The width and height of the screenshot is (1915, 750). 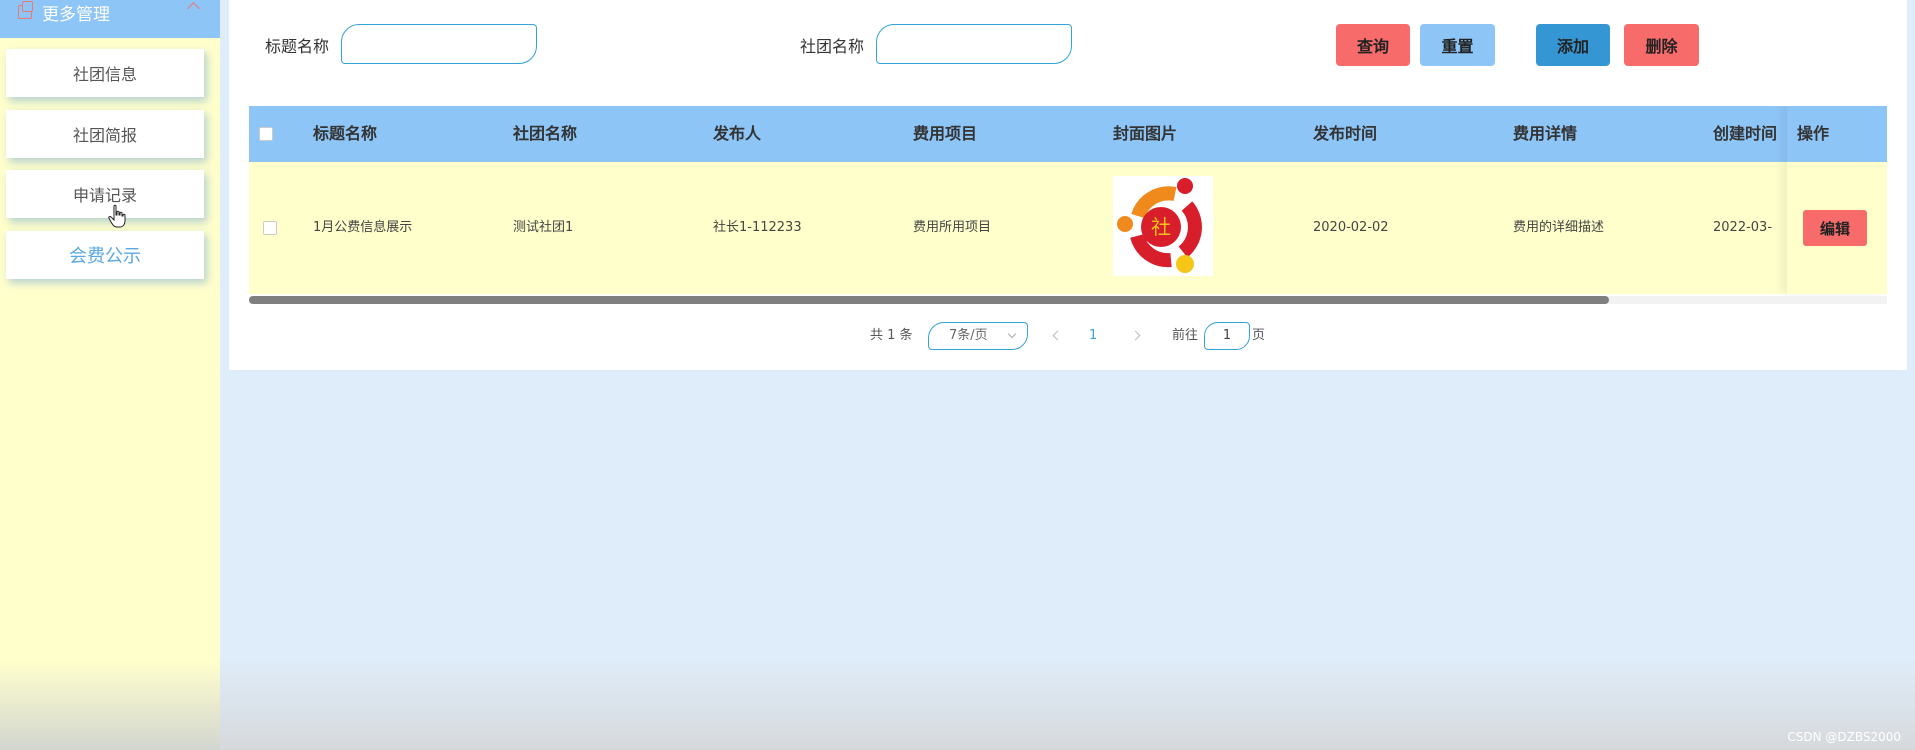 I want to click on column-header-publish-time: 发布时间, so click(x=1345, y=133).